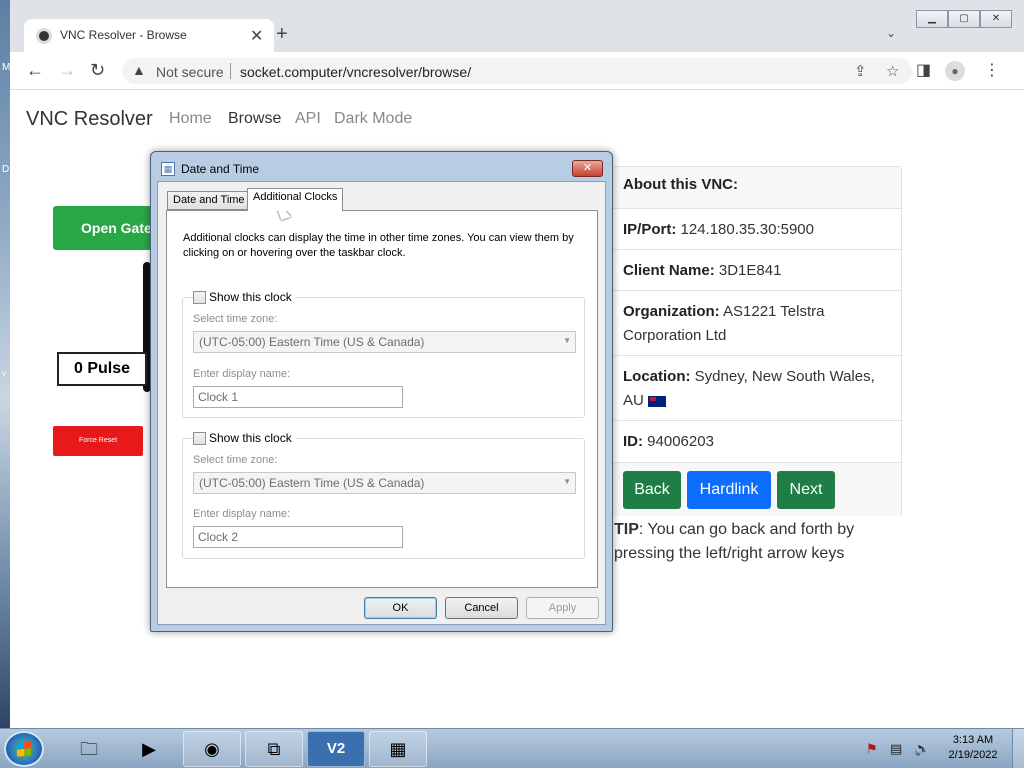 The height and width of the screenshot is (768, 1024). What do you see at coordinates (650, 229) in the screenshot?
I see `ip-label: IP/Port:` at bounding box center [650, 229].